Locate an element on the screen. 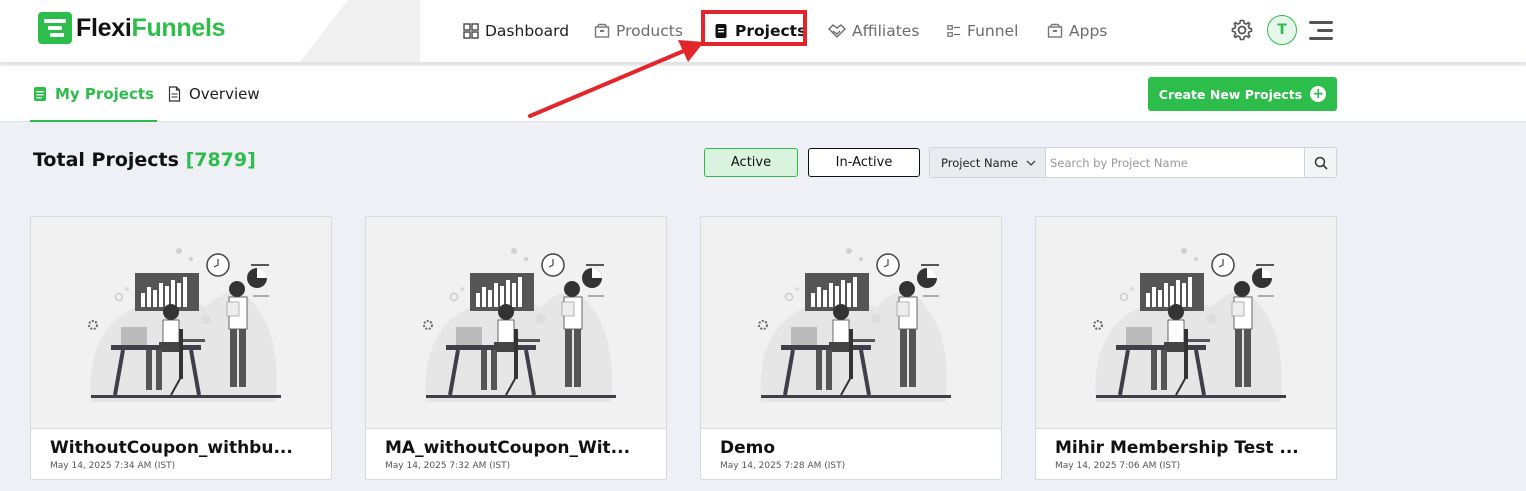  search-button is located at coordinates (1320, 162).